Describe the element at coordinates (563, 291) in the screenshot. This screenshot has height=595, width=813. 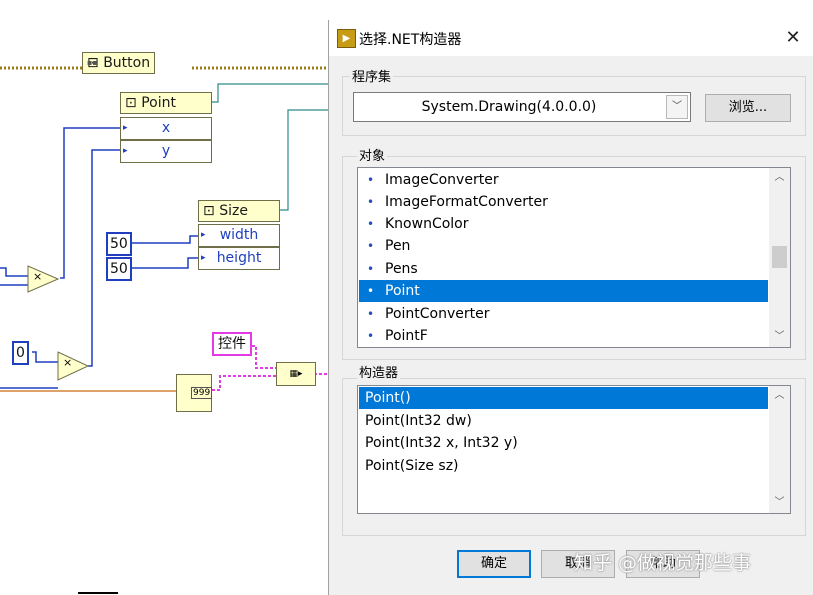
I see `list-item-selected: • Point` at that location.